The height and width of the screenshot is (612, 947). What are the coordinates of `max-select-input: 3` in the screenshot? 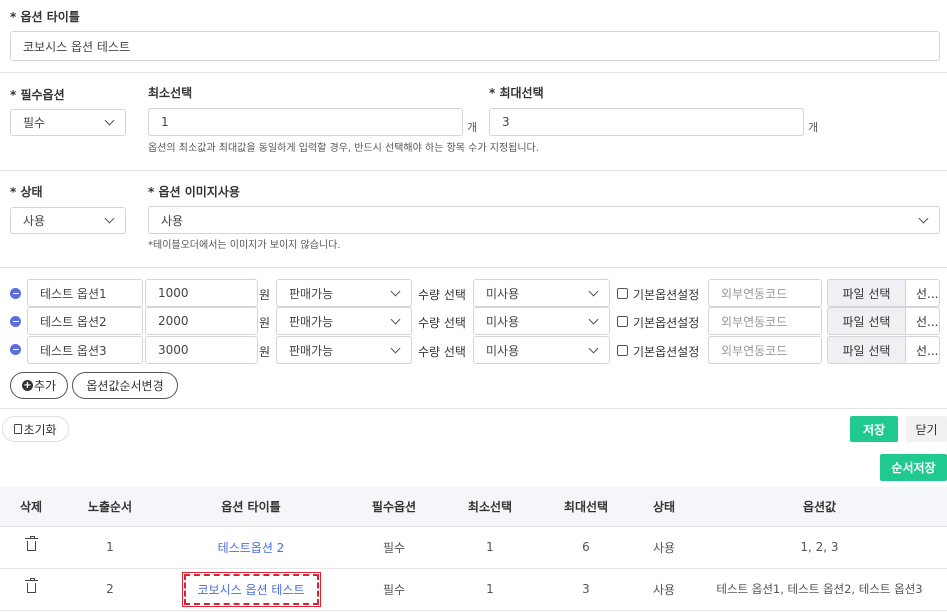 It's located at (646, 122).